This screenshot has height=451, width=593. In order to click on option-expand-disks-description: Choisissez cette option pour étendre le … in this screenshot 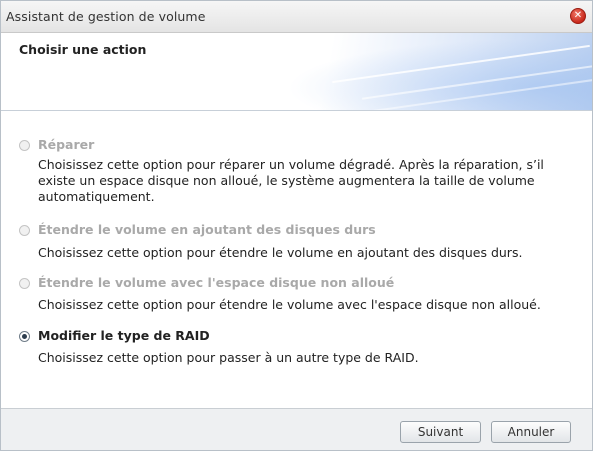, I will do `click(280, 252)`.